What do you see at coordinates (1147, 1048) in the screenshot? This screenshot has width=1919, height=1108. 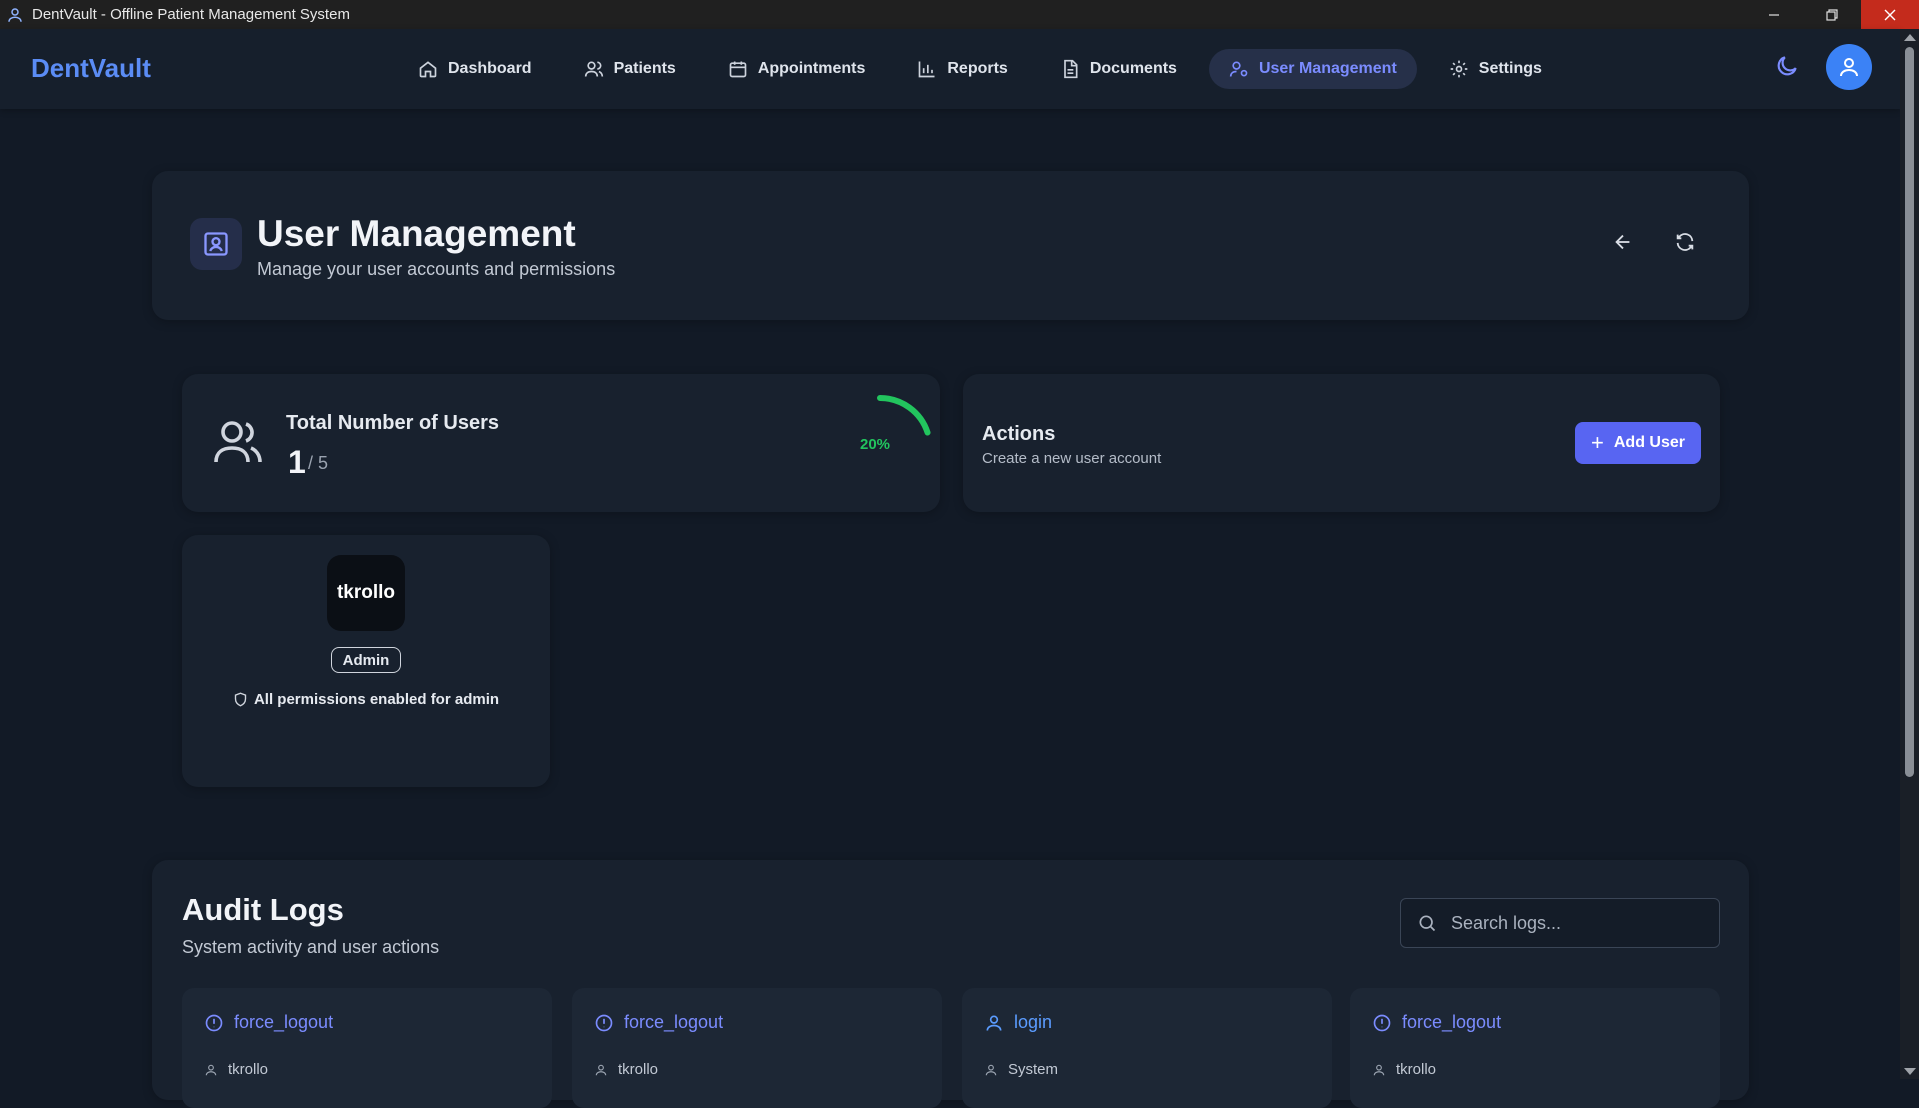 I see `log-entry: login System` at bounding box center [1147, 1048].